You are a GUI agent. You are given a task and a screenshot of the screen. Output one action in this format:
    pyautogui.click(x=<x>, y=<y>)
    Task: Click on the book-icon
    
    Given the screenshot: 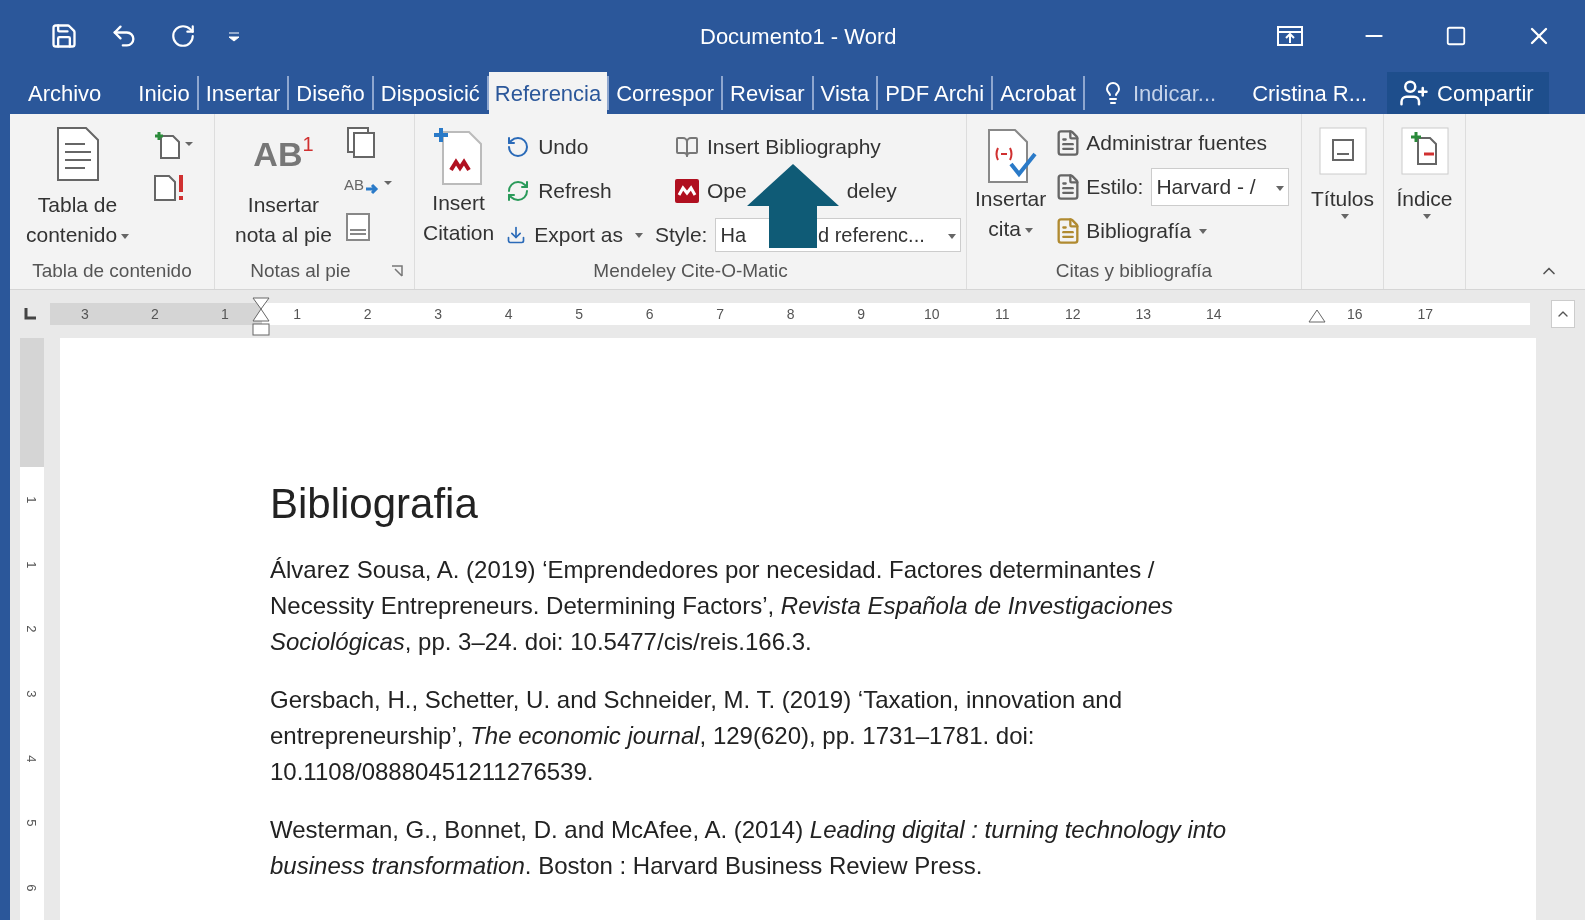 What is the action you would take?
    pyautogui.click(x=686, y=147)
    